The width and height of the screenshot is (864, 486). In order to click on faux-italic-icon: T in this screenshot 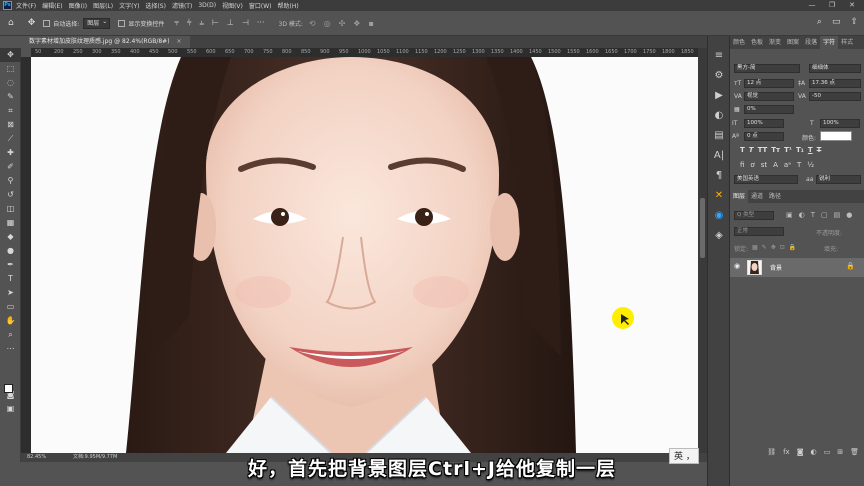, I will do `click(751, 150)`.